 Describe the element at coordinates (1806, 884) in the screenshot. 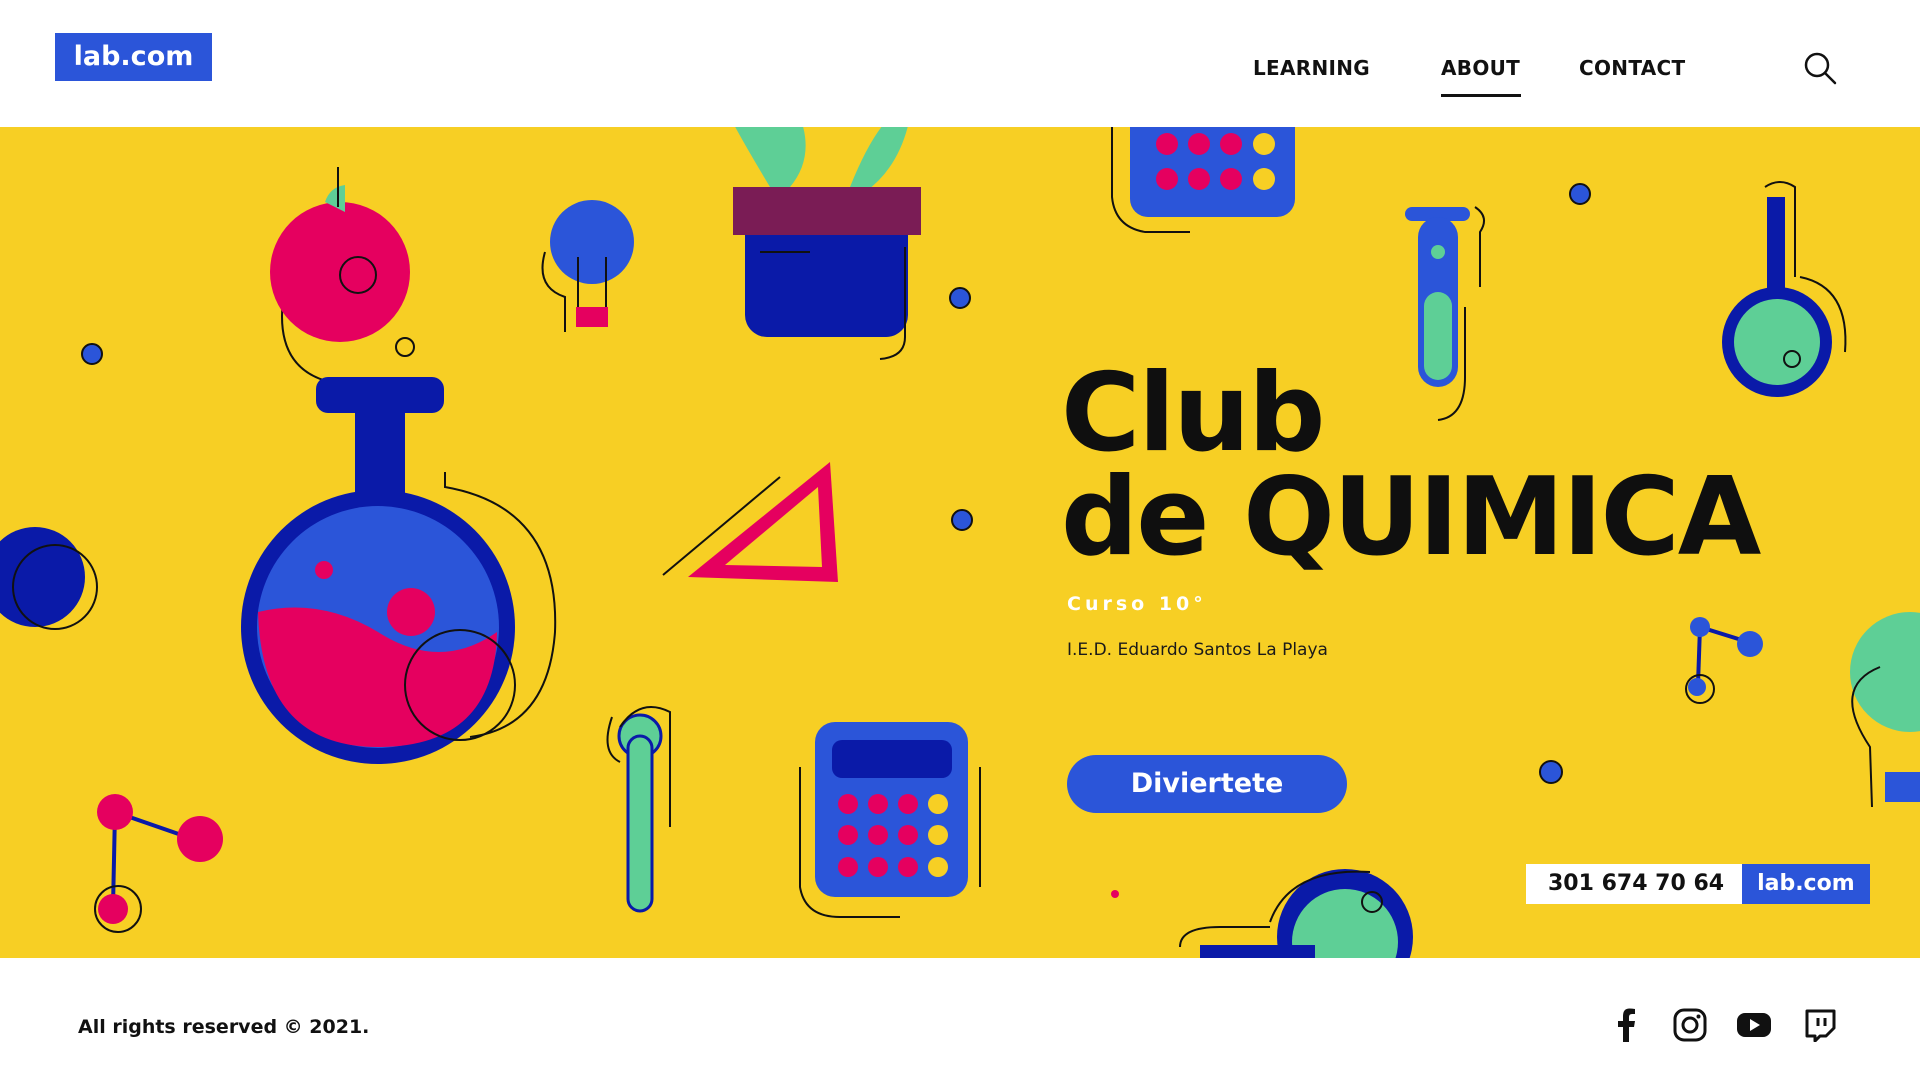

I see `site-link: lab.com` at that location.